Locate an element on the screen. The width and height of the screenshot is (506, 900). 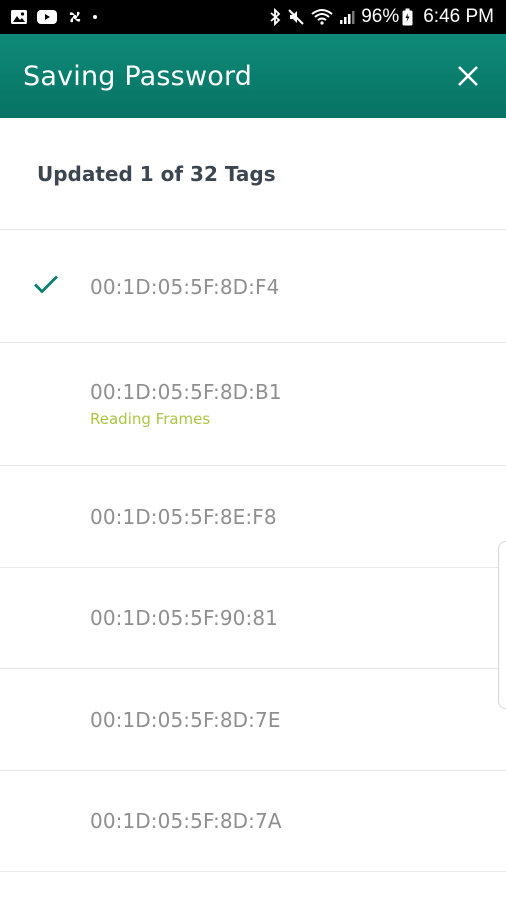
clock: 6:46 PM is located at coordinates (458, 16).